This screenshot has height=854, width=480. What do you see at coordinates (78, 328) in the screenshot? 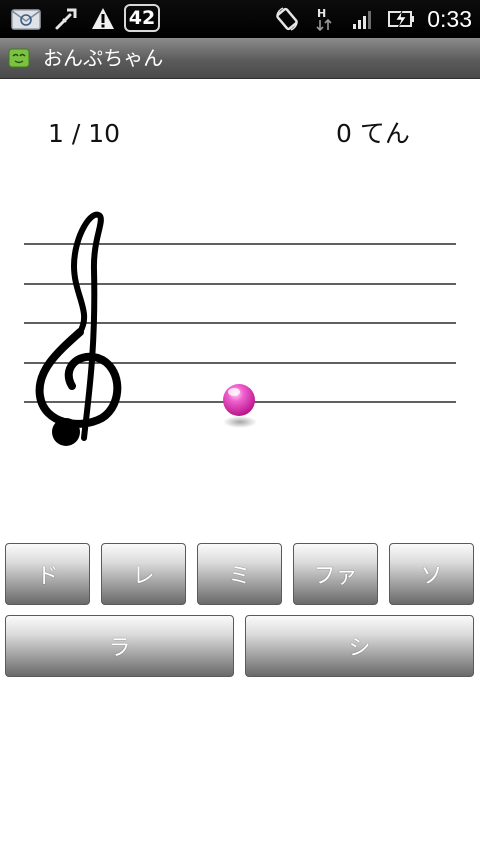
I see `treble-clef-icon` at bounding box center [78, 328].